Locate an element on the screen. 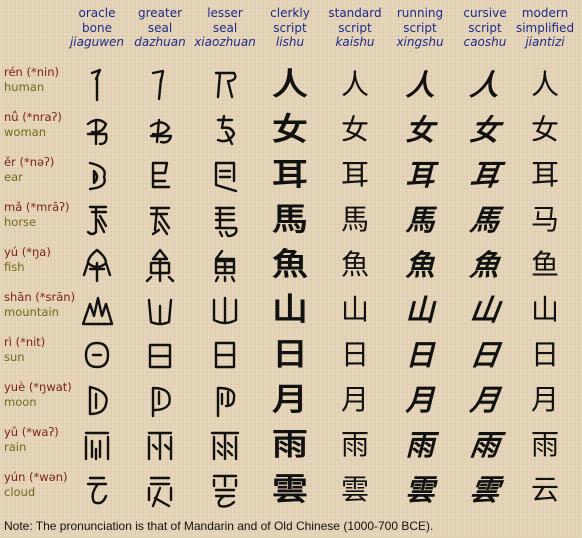 Image resolution: width=582 pixels, height=538 pixels. pronunciation: rén (*nin) is located at coordinates (31, 72).